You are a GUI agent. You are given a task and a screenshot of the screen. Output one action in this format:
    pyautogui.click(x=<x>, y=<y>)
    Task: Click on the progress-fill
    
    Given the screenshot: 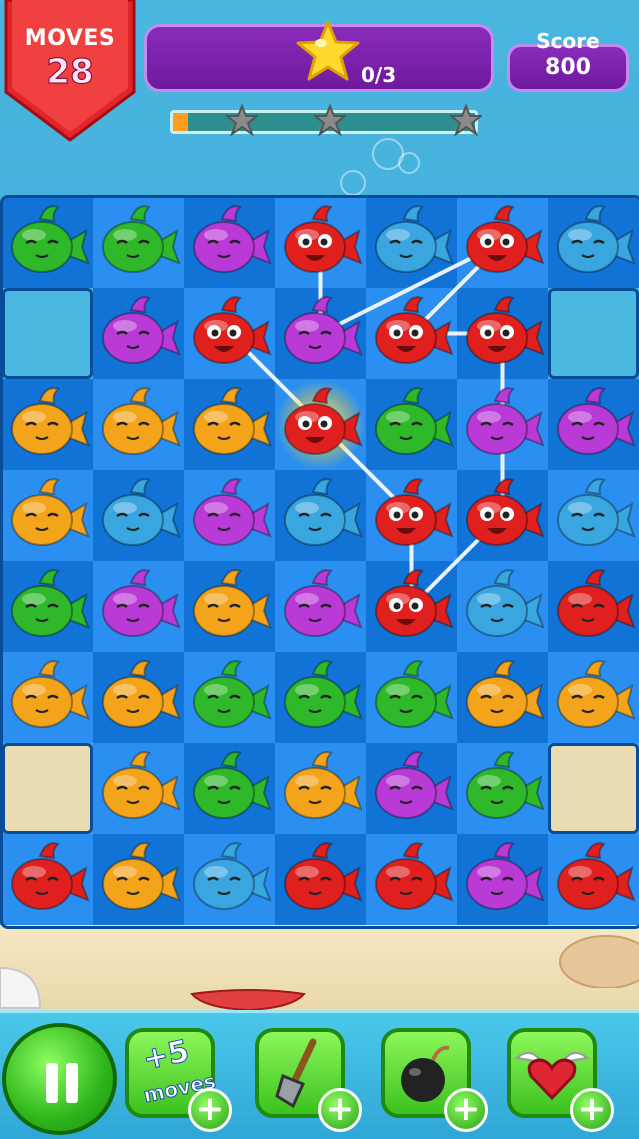 What is the action you would take?
    pyautogui.click(x=181, y=122)
    